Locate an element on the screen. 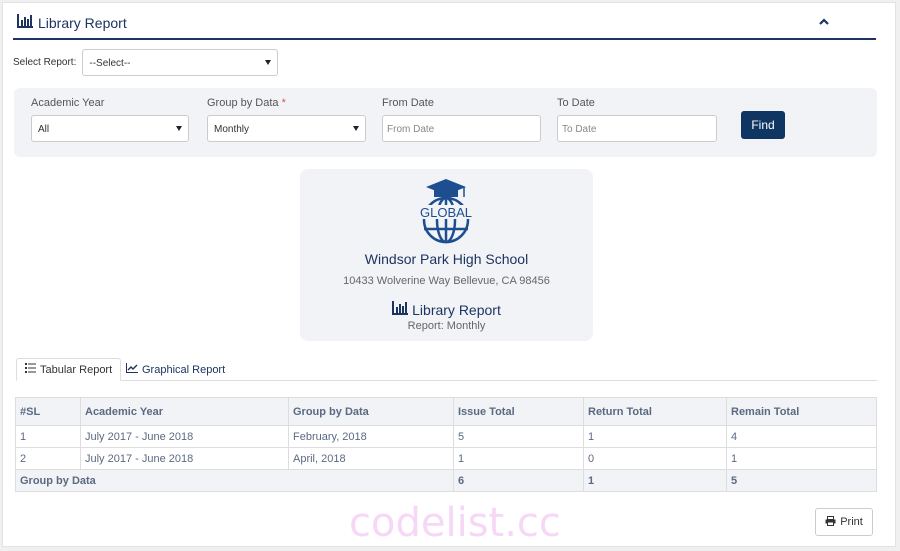  header-title-text: Library Report is located at coordinates (82, 22).